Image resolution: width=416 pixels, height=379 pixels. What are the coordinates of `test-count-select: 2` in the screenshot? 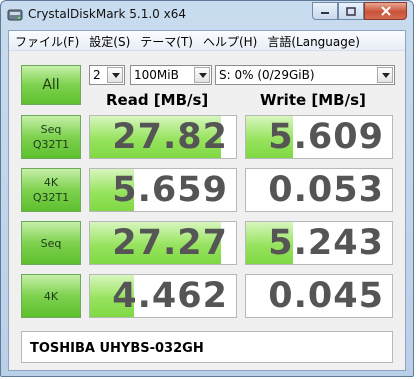 It's located at (107, 75).